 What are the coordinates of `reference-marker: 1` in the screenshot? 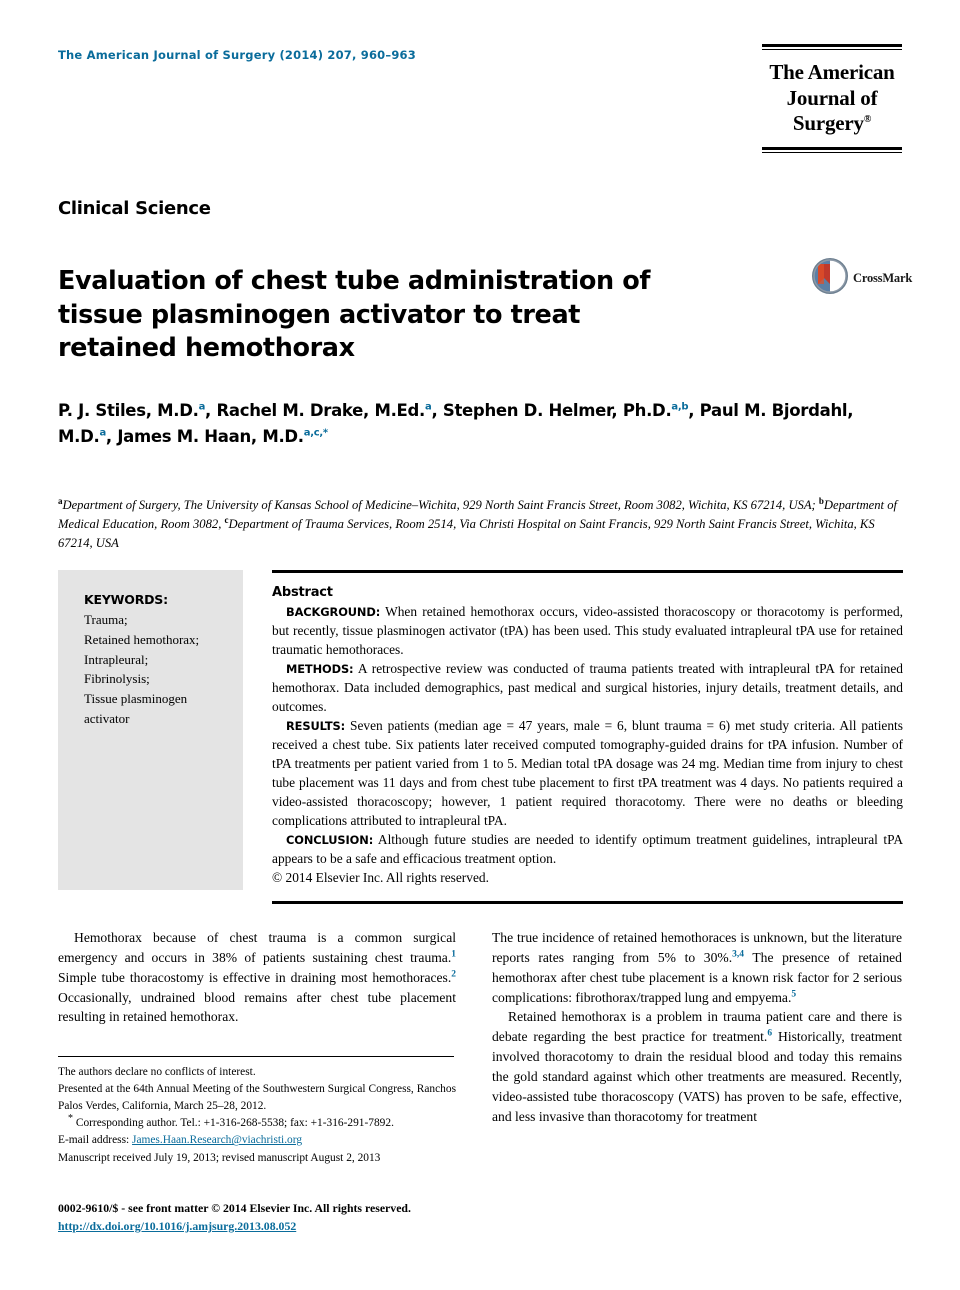 It's located at (453, 954).